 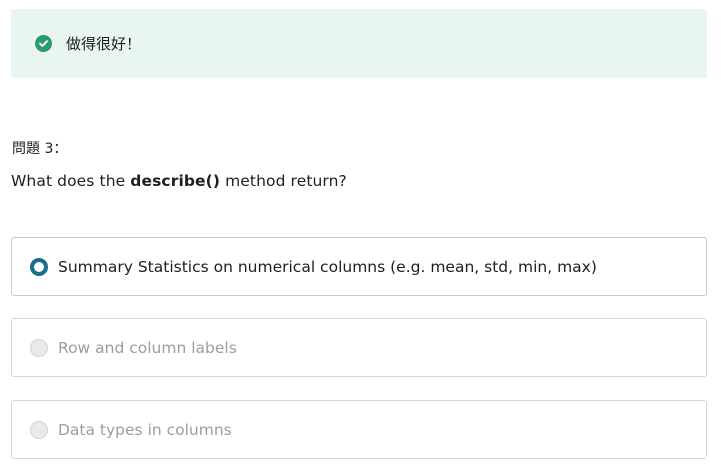 I want to click on question-text: What does the describe() method return?, so click(x=179, y=181).